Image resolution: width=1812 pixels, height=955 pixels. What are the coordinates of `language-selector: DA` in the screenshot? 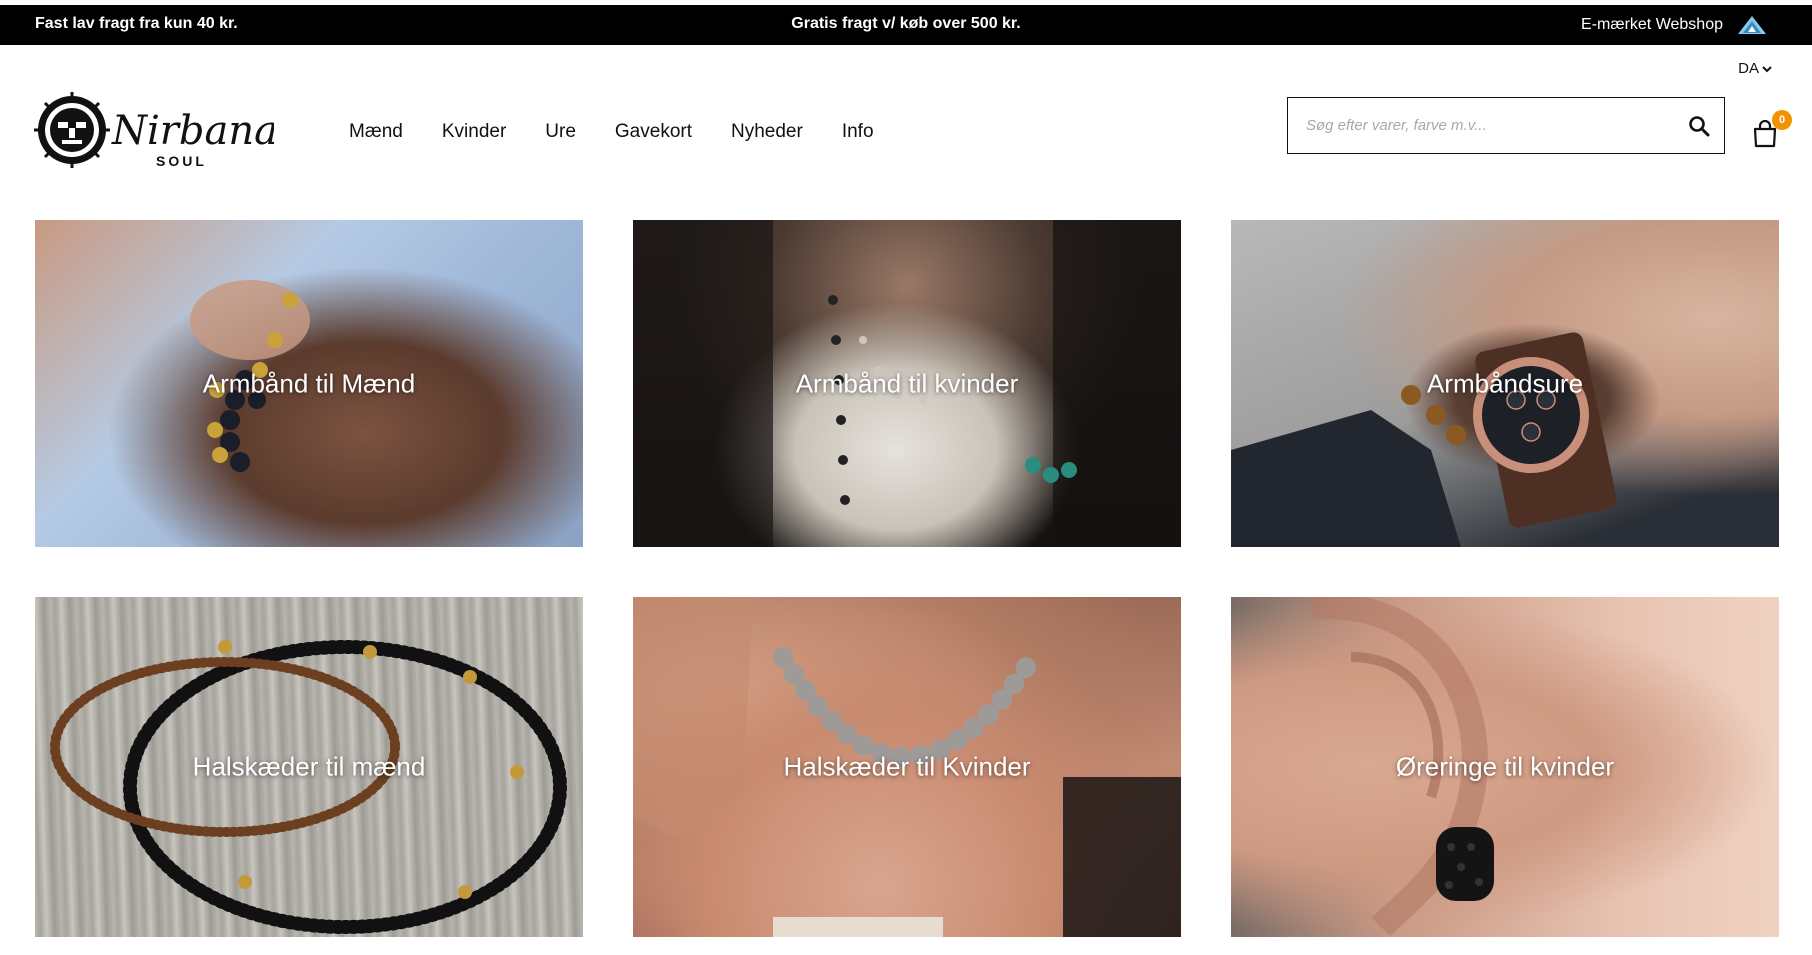 It's located at (1755, 68).